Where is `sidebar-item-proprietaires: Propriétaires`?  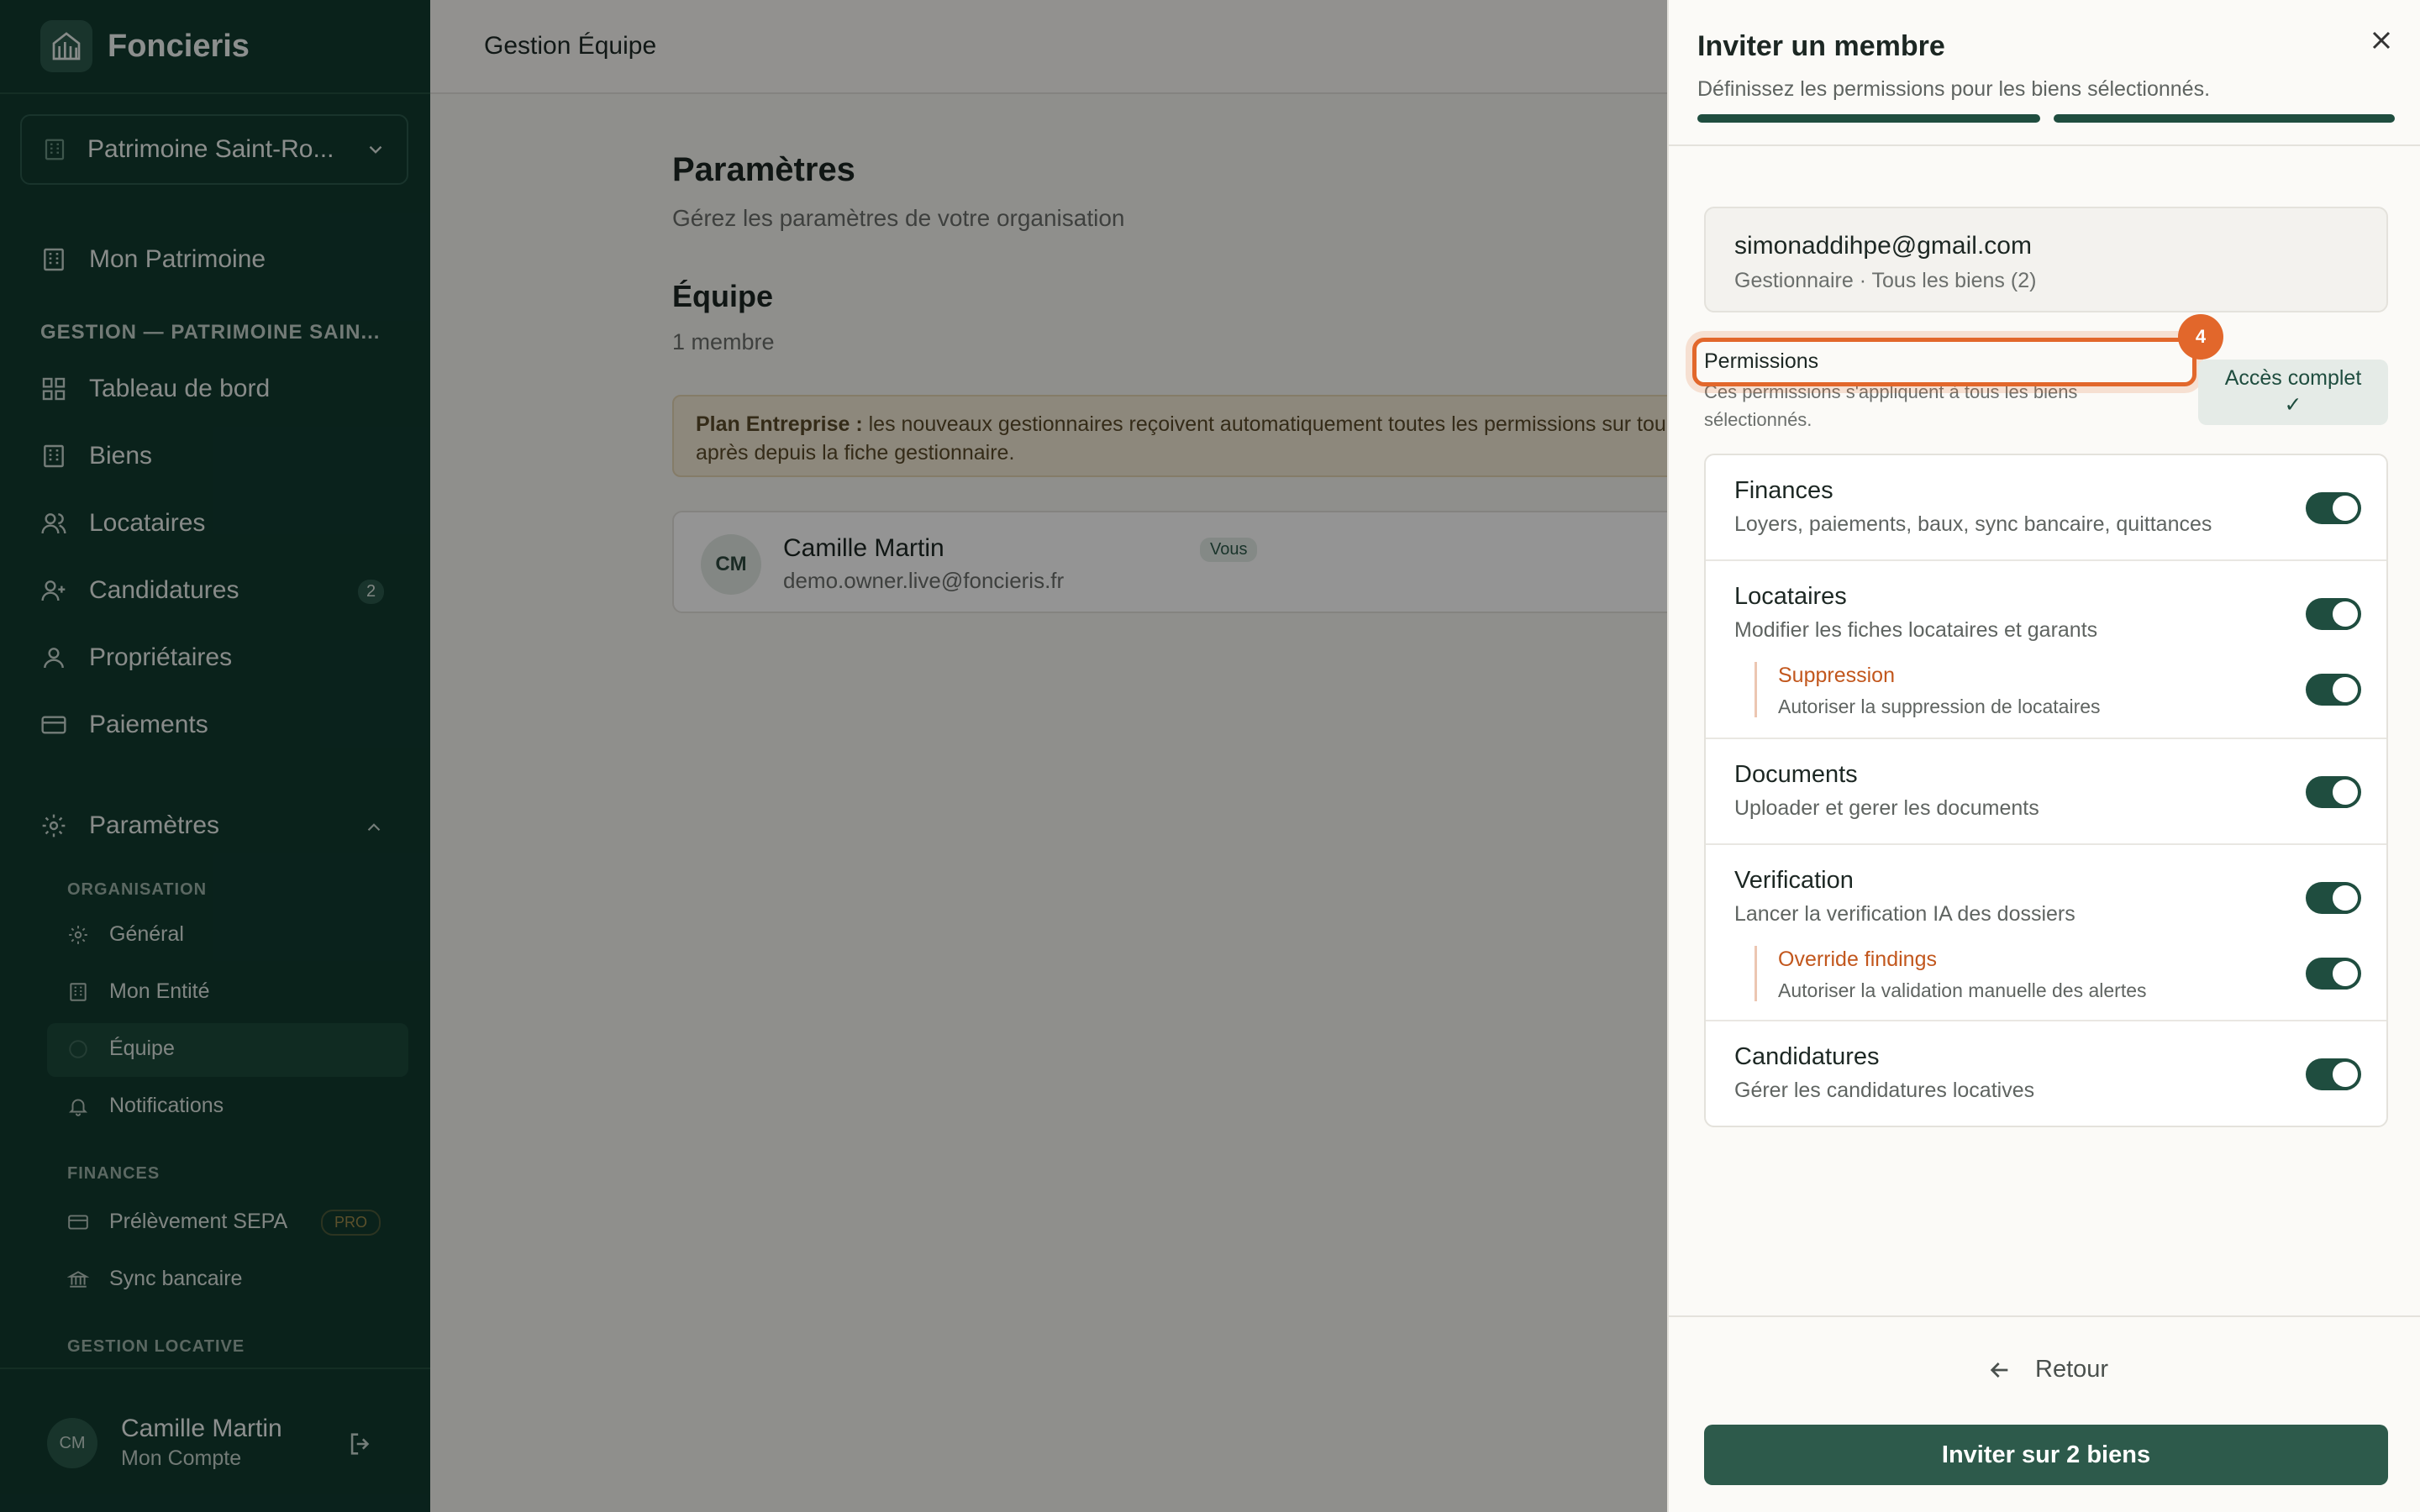 sidebar-item-proprietaires: Propriétaires is located at coordinates (136, 657).